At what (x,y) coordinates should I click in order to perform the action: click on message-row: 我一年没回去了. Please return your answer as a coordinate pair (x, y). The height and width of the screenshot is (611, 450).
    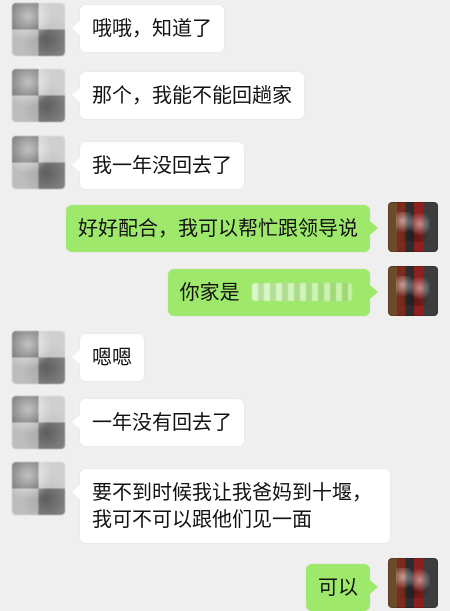
    Looking at the image, I should click on (225, 164).